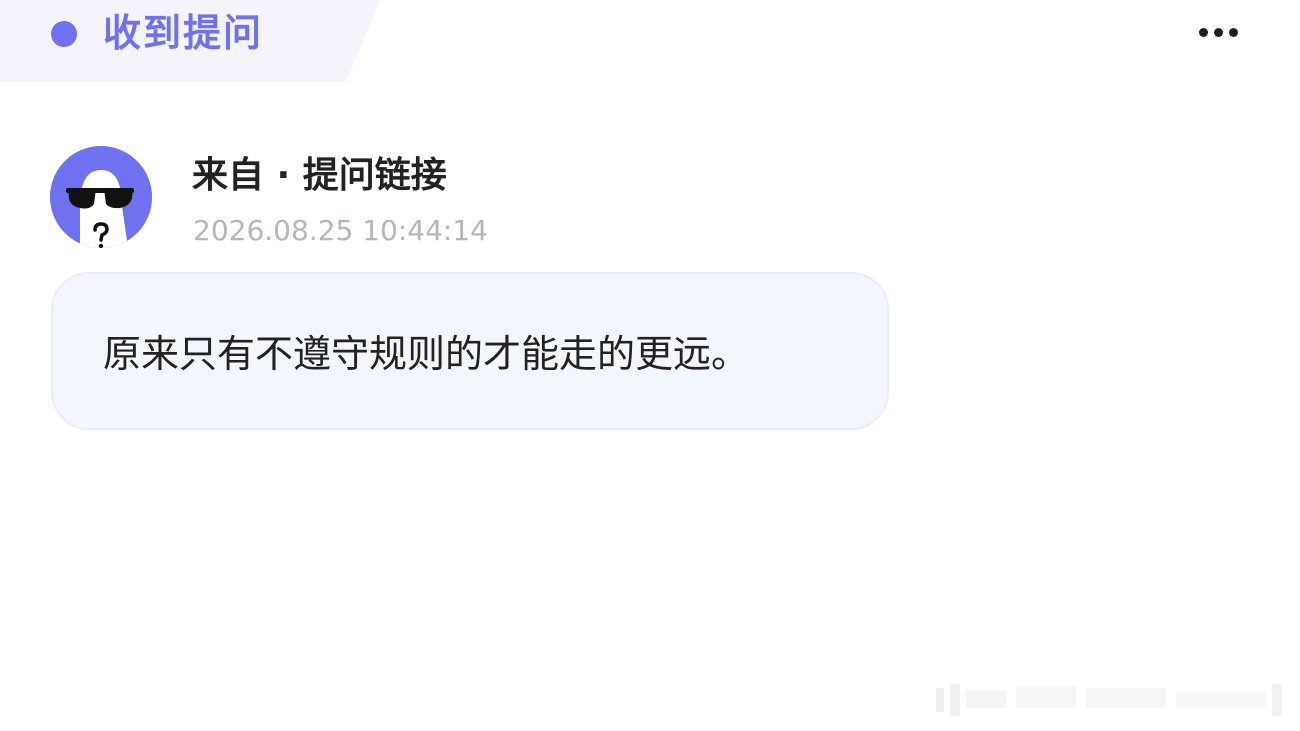  Describe the element at coordinates (426, 354) in the screenshot. I see `message-text: 原来只有不遵守规则的才能走的更远。` at that location.